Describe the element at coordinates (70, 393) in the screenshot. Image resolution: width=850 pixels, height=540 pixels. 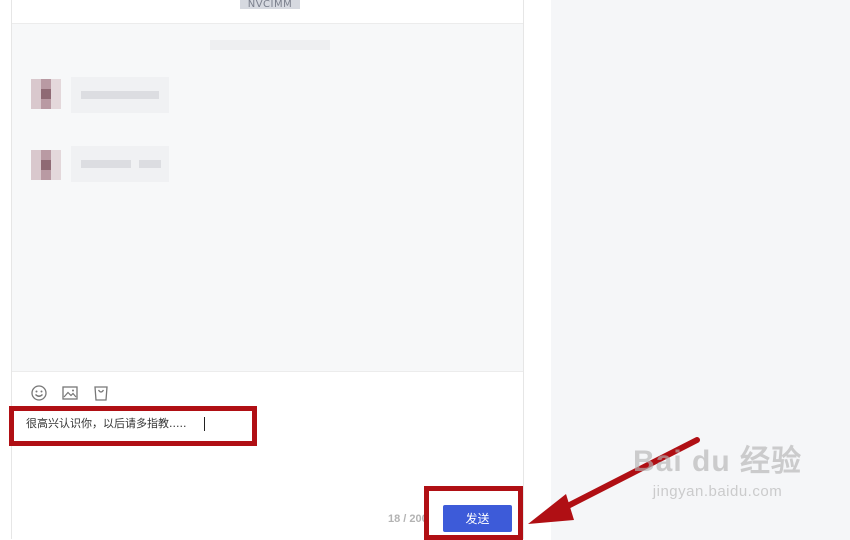
I see `image-icon` at that location.